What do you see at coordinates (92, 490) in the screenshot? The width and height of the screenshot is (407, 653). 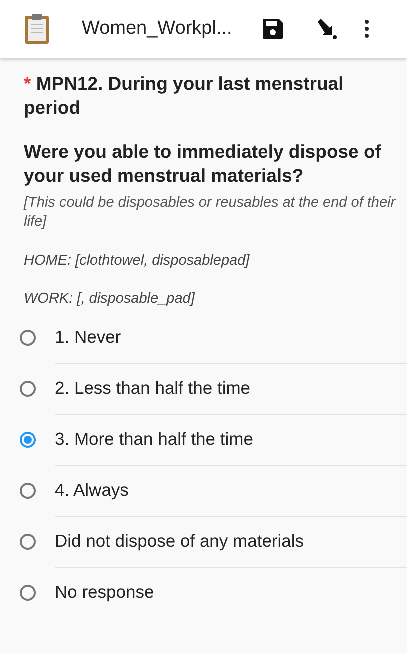 I see `option-label: 4. Always` at bounding box center [92, 490].